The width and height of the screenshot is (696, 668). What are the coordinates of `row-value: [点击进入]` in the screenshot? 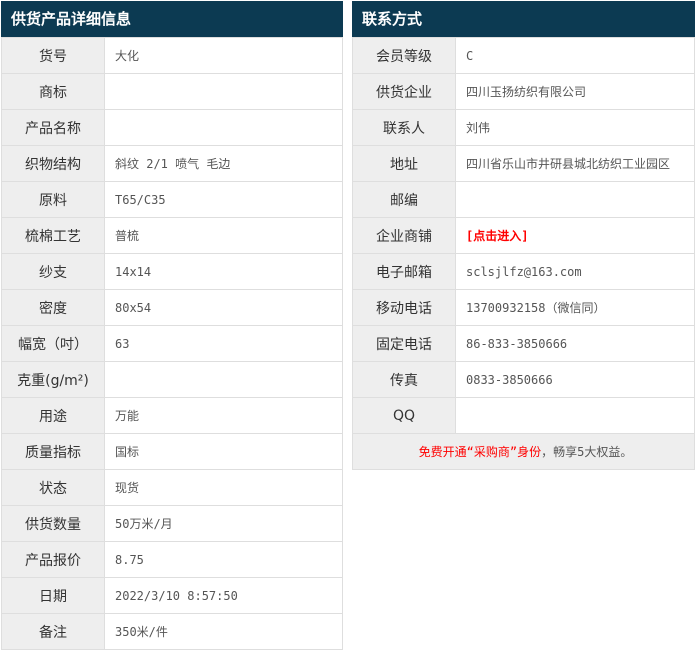 It's located at (575, 235).